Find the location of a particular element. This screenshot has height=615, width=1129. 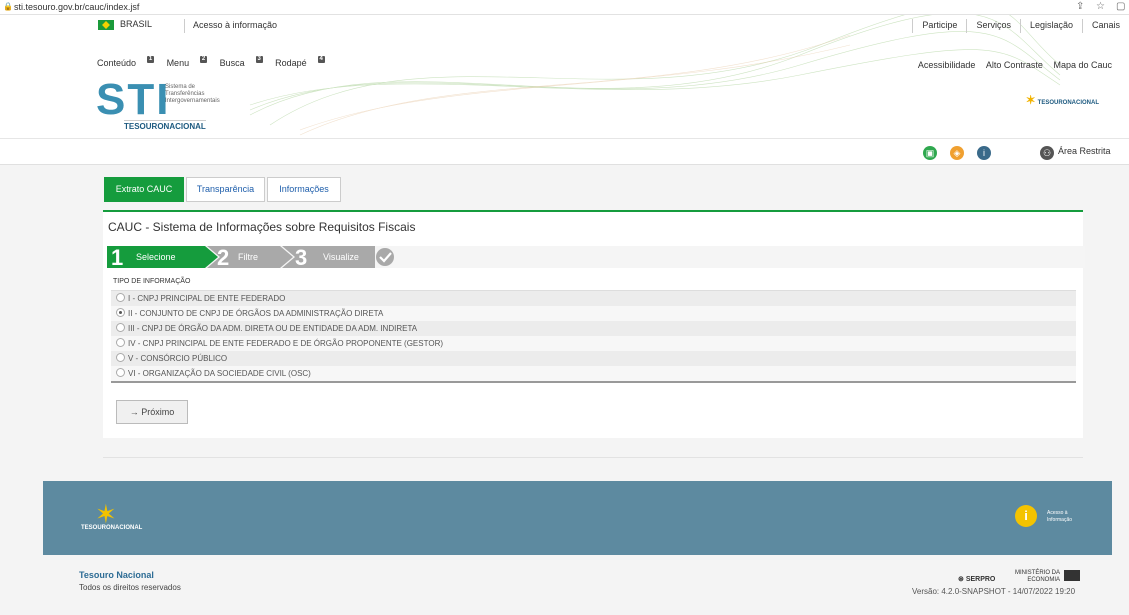

wizard-steps: 1 Selecione 2 Filtre 3 Visualize is located at coordinates (596, 257).